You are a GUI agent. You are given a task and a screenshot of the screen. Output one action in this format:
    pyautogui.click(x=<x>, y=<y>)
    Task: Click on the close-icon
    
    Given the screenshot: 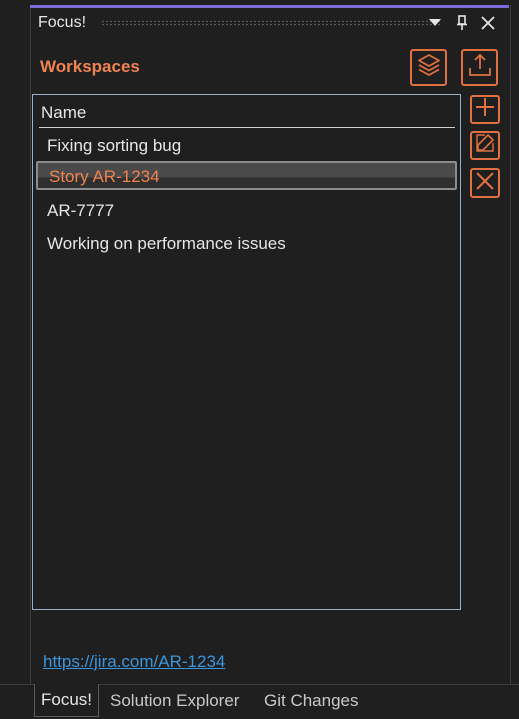 What is the action you would take?
    pyautogui.click(x=488, y=23)
    